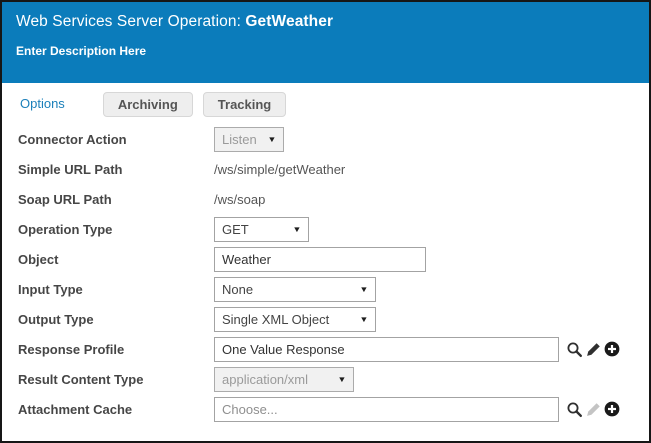 This screenshot has height=443, width=651. Describe the element at coordinates (131, 21) in the screenshot. I see `page-title-prefix: Web Services Server Operation:` at that location.